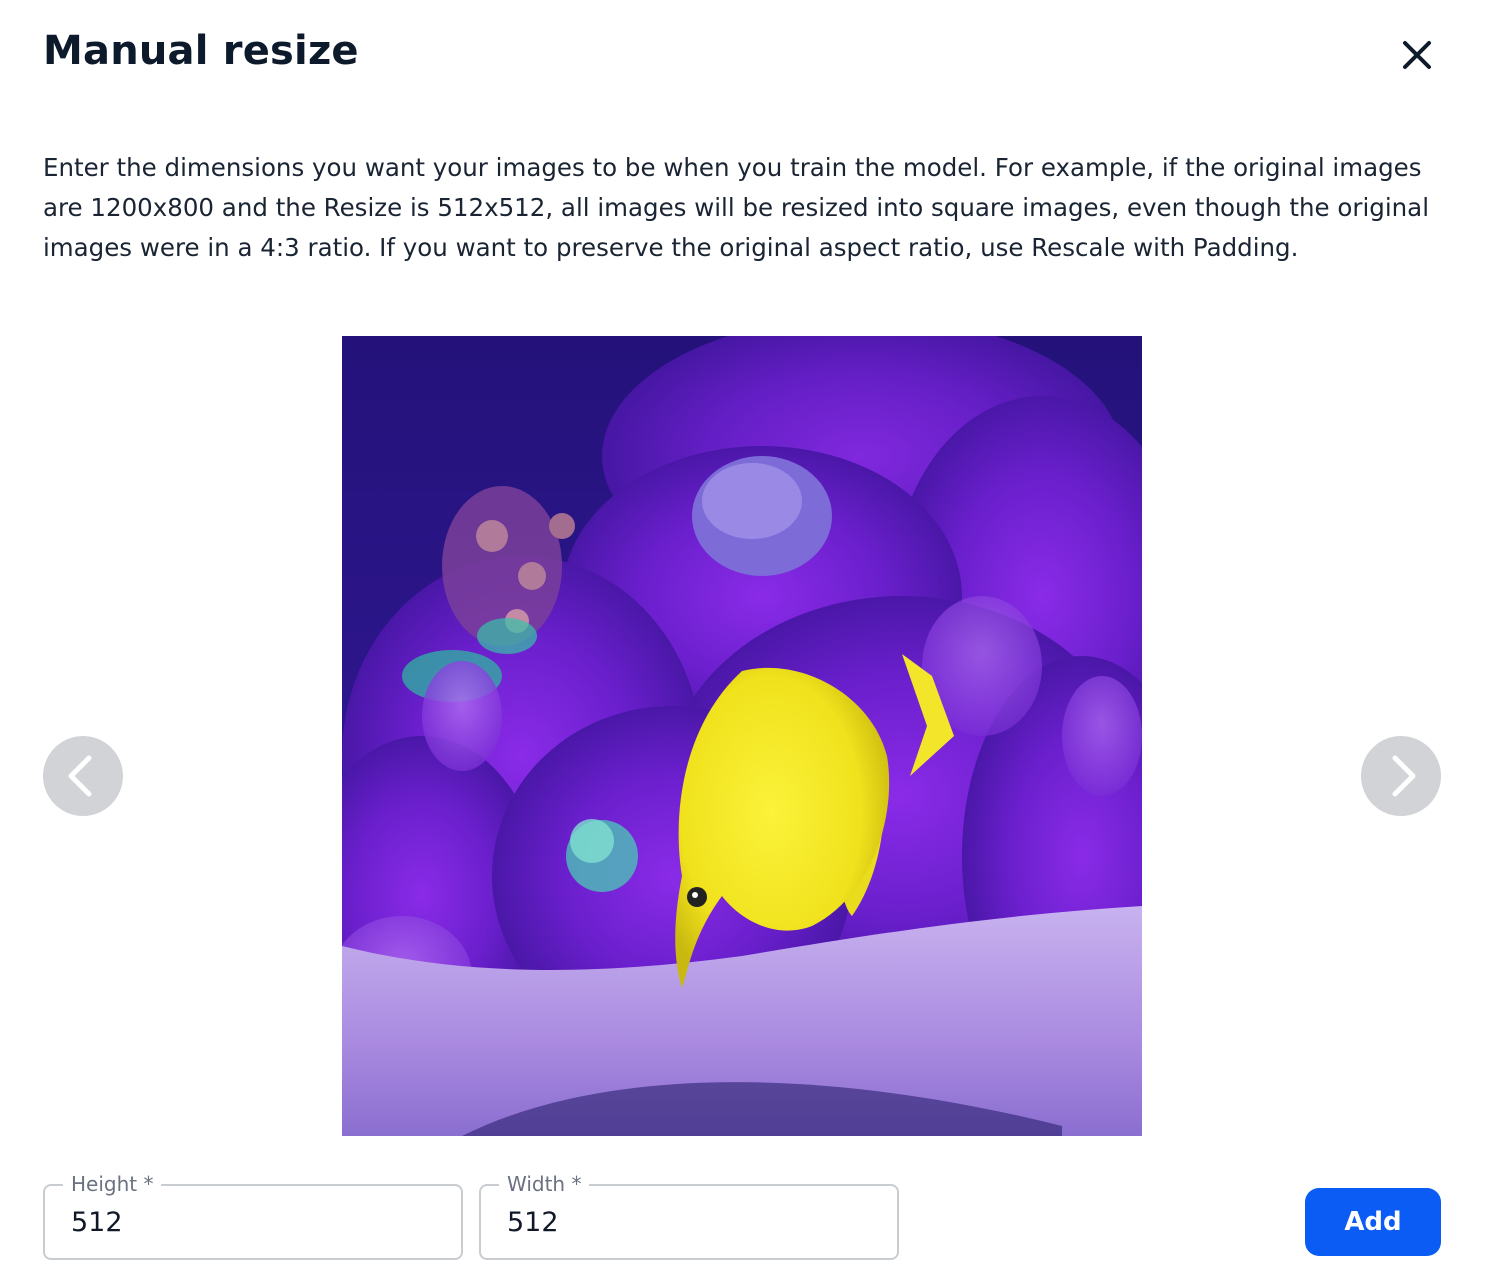 The height and width of the screenshot is (1286, 1500). Describe the element at coordinates (687, 1222) in the screenshot. I see `width-input` at that location.